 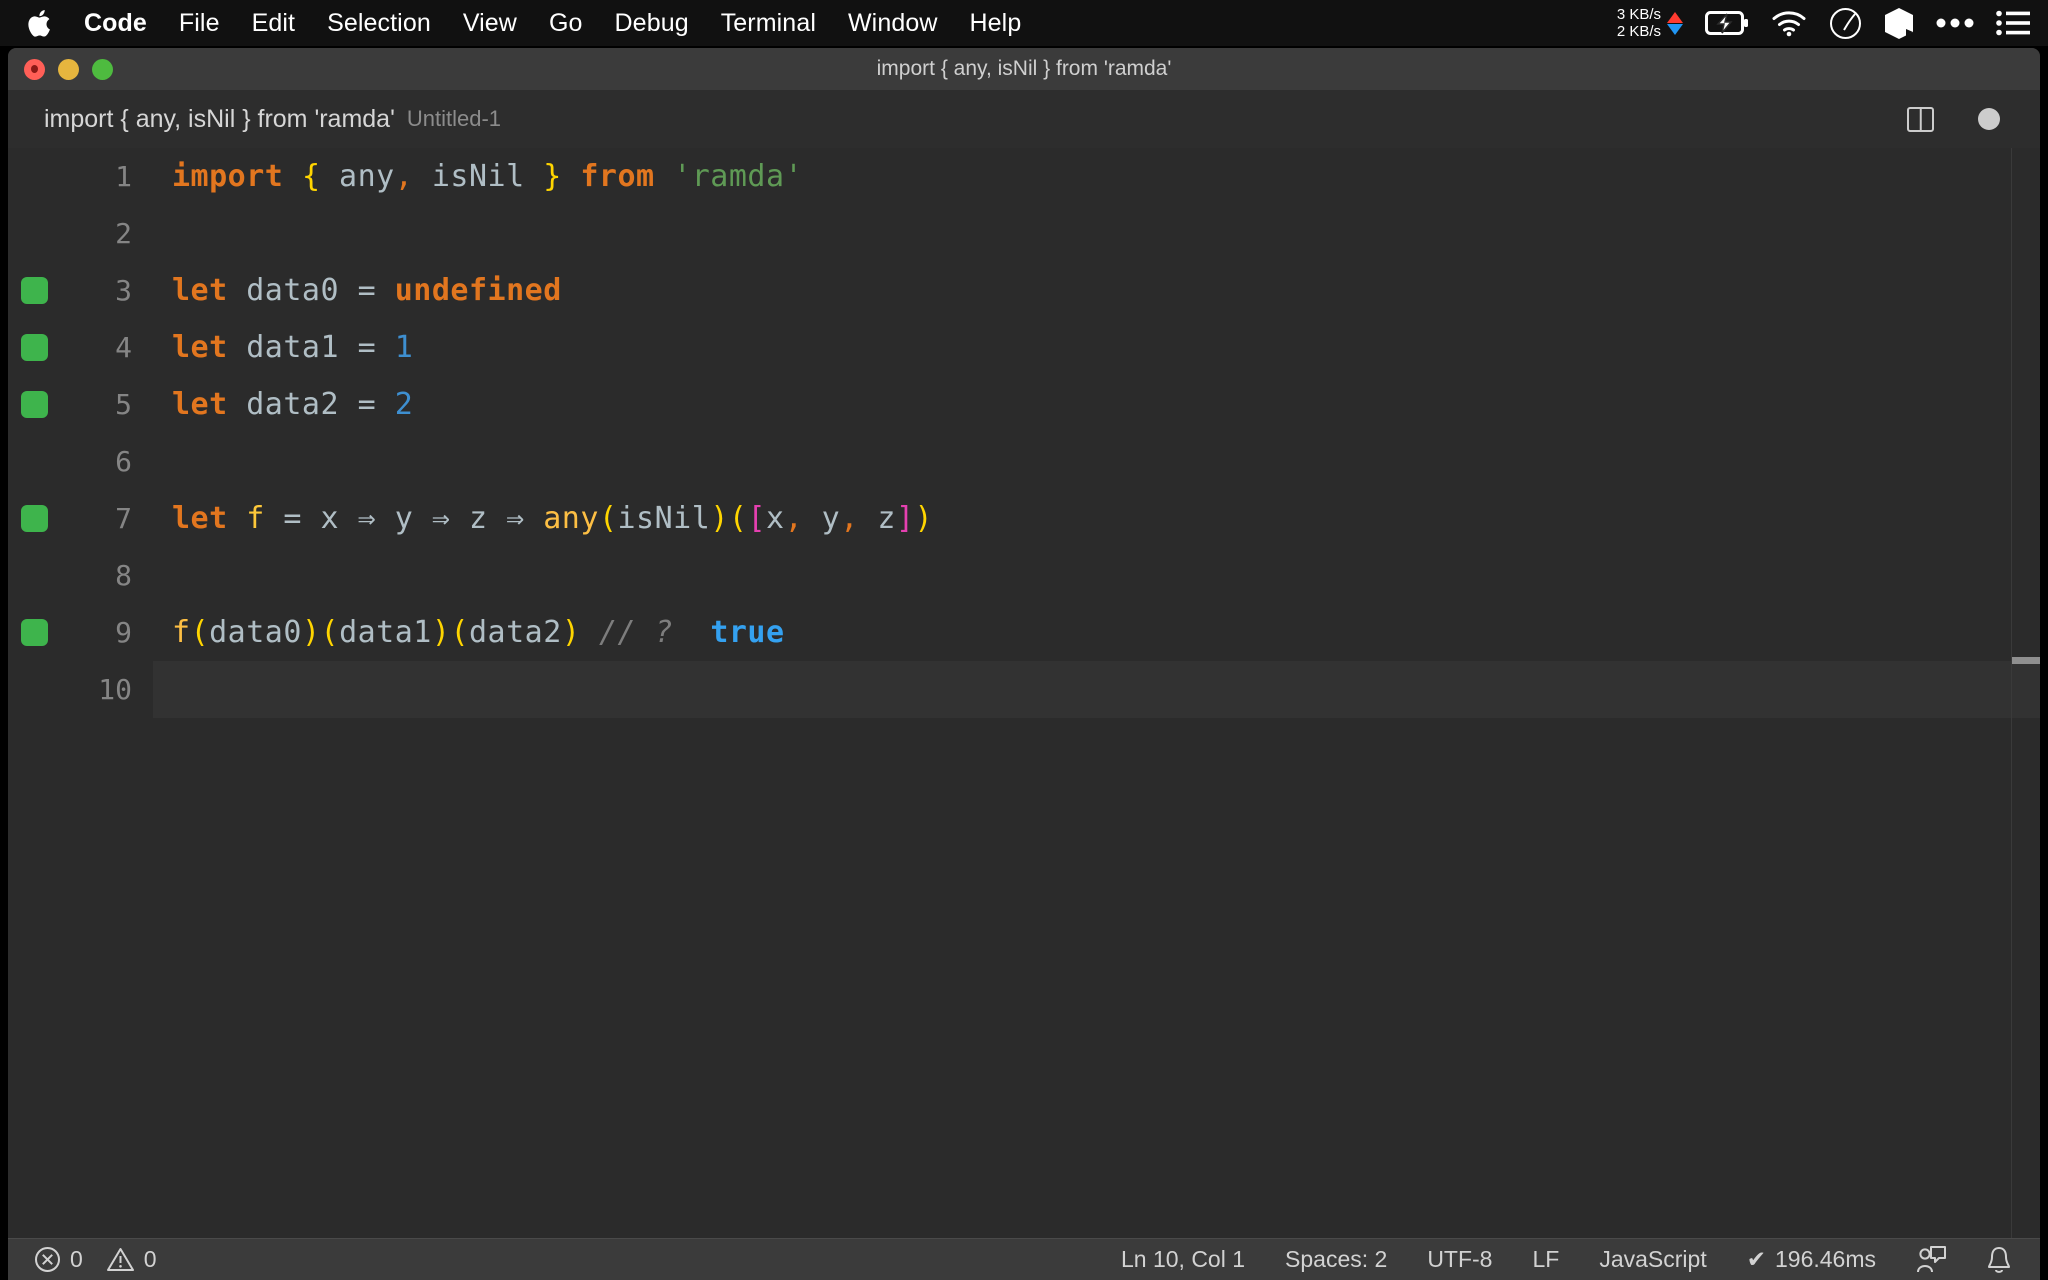 I want to click on apple-logo-icon, so click(x=39, y=23).